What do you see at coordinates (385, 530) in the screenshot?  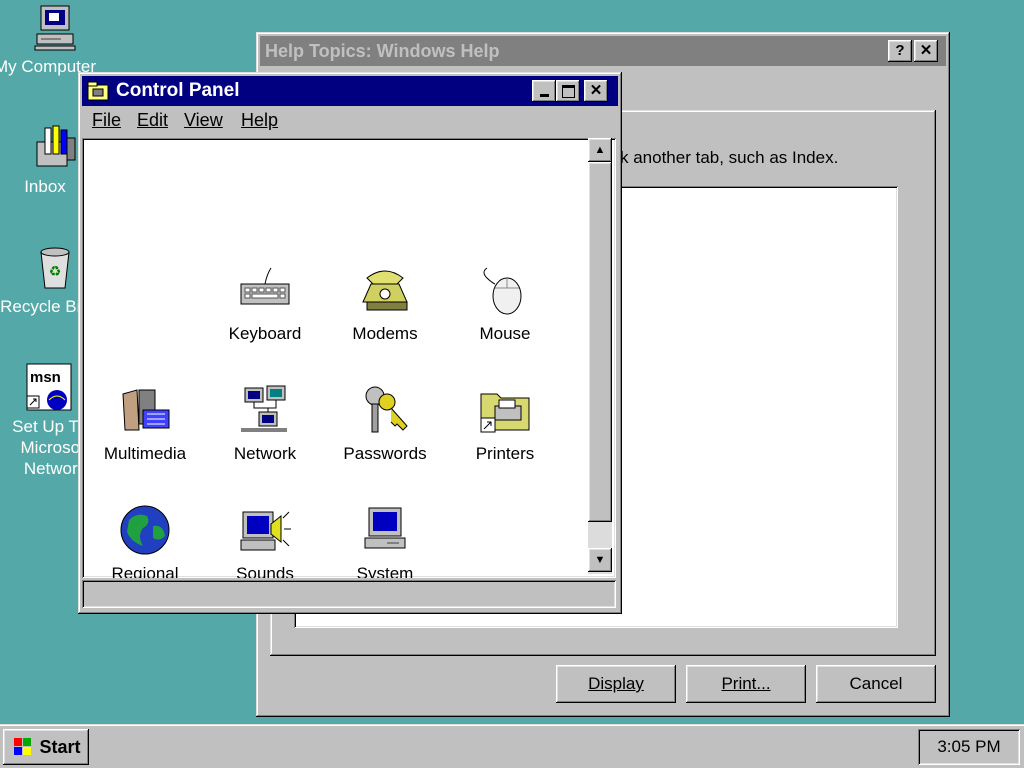 I see `computer-icon` at bounding box center [385, 530].